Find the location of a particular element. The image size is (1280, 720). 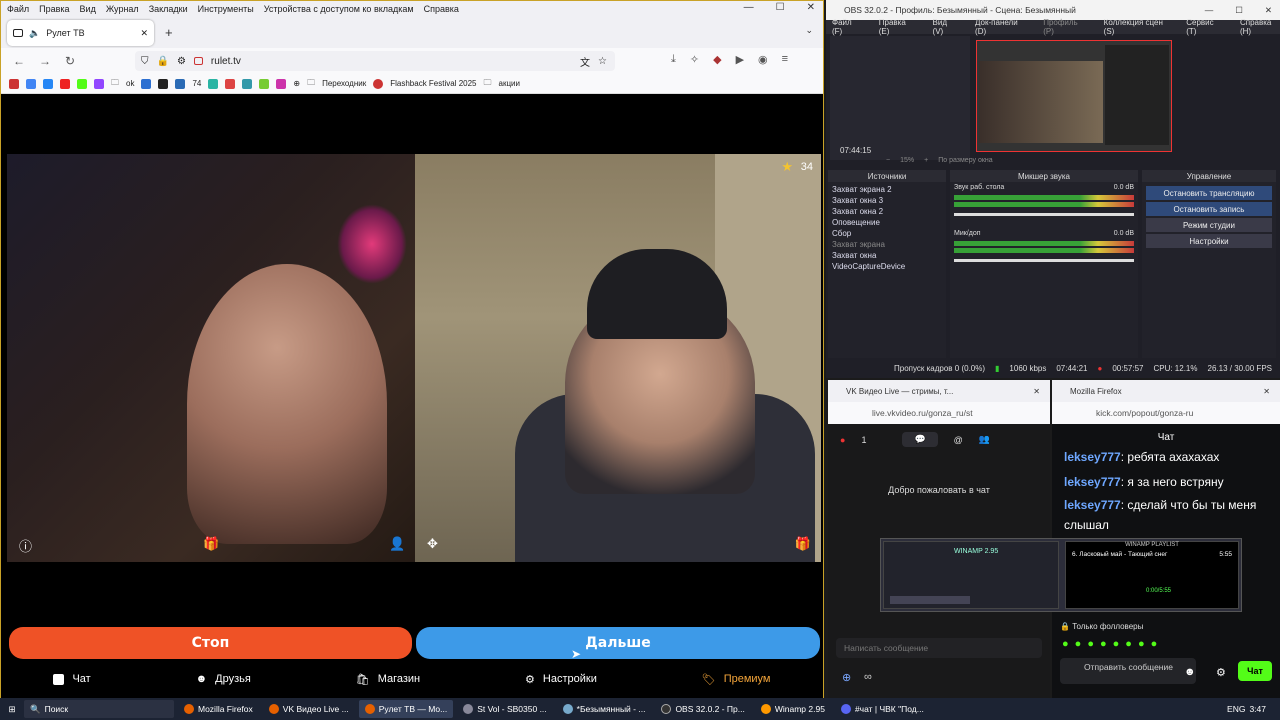

download-icon: ⤓ is located at coordinates (673, 59).